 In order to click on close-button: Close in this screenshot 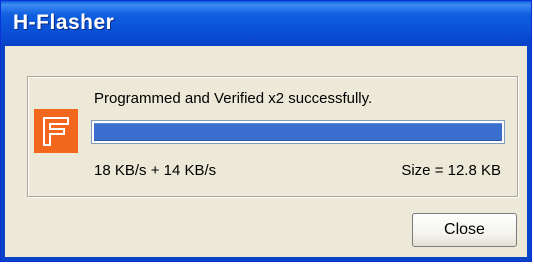, I will do `click(464, 230)`.